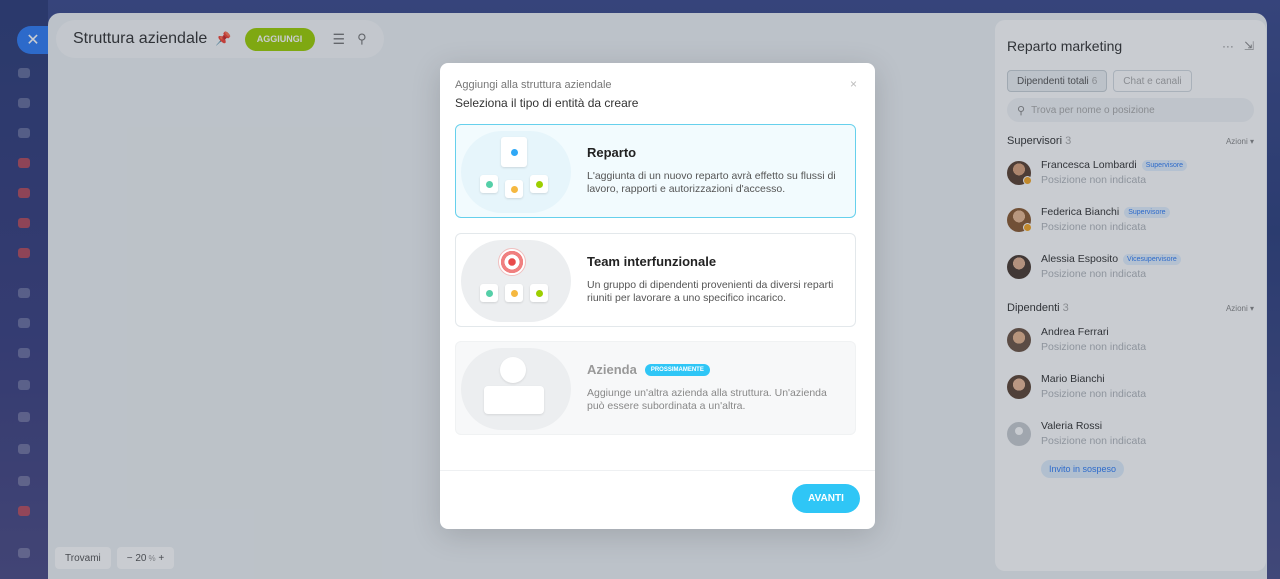  What do you see at coordinates (516, 280) in the screenshot?
I see `team-illustration` at bounding box center [516, 280].